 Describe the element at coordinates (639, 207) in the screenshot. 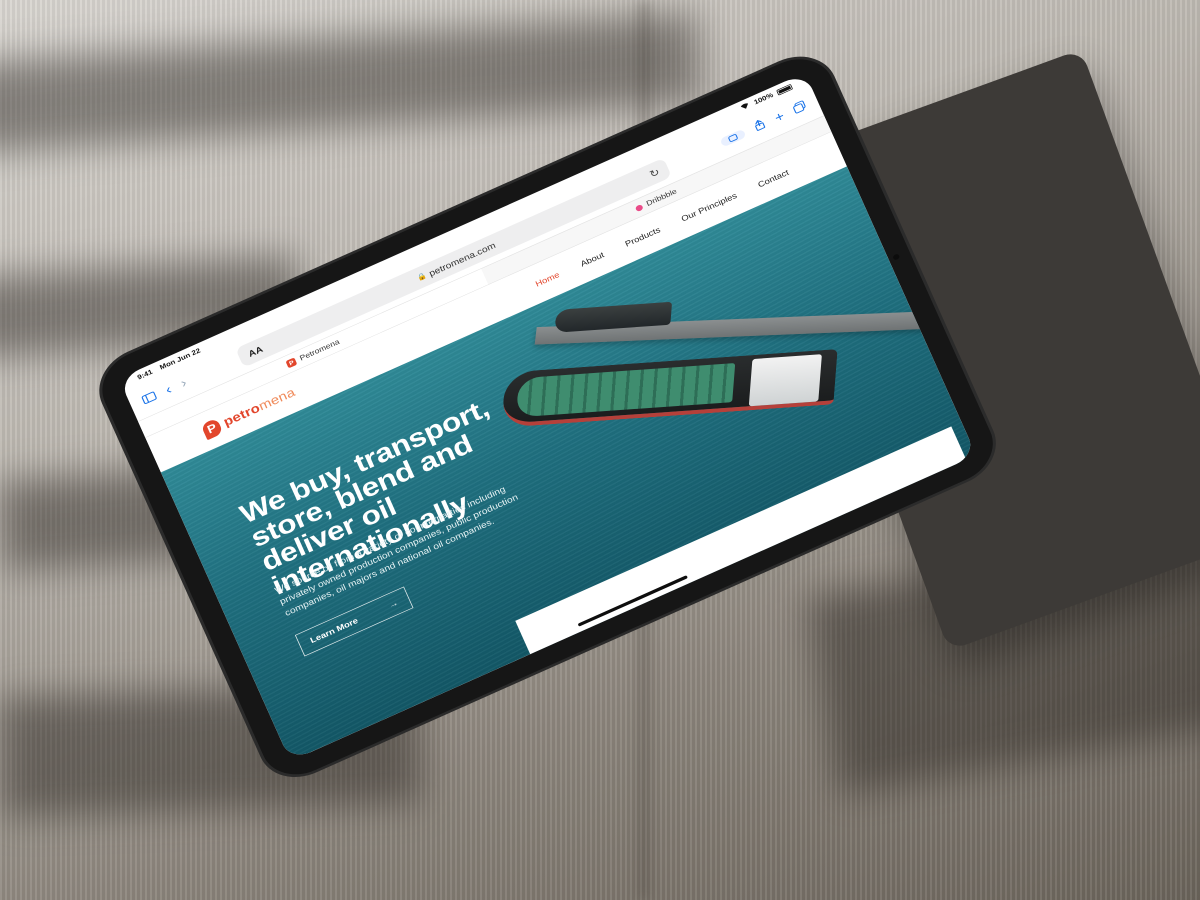

I see `dribbble-favicon` at that location.